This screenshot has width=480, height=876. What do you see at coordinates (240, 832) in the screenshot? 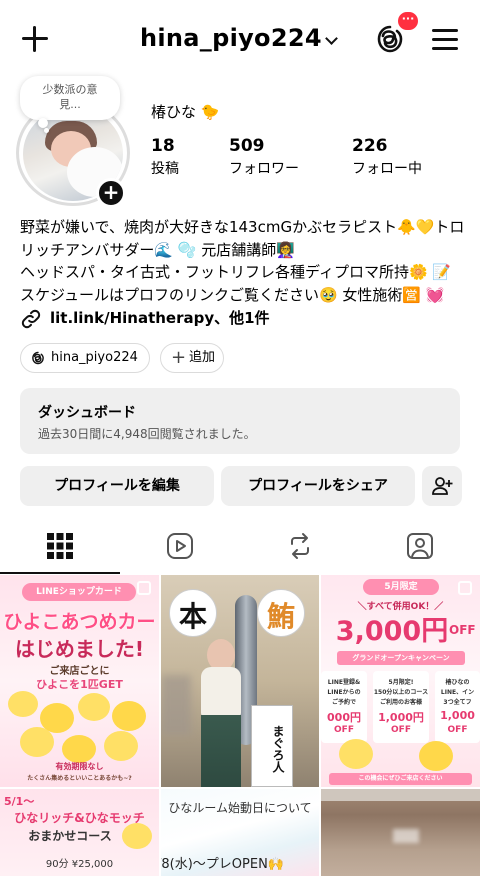
I see `post-thumbnail: ひなルーム始動日について /8(水)～プレOPEN🙌` at bounding box center [240, 832].